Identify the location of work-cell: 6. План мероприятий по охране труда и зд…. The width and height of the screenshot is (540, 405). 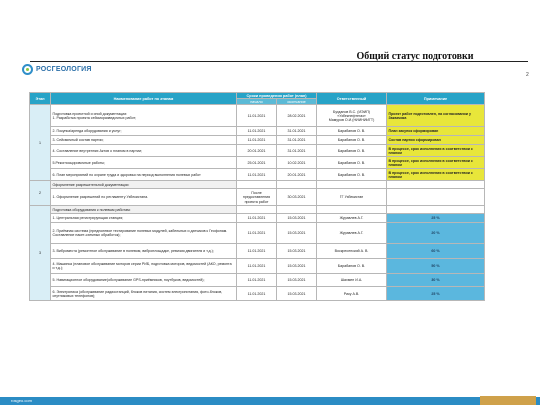
(143, 175).